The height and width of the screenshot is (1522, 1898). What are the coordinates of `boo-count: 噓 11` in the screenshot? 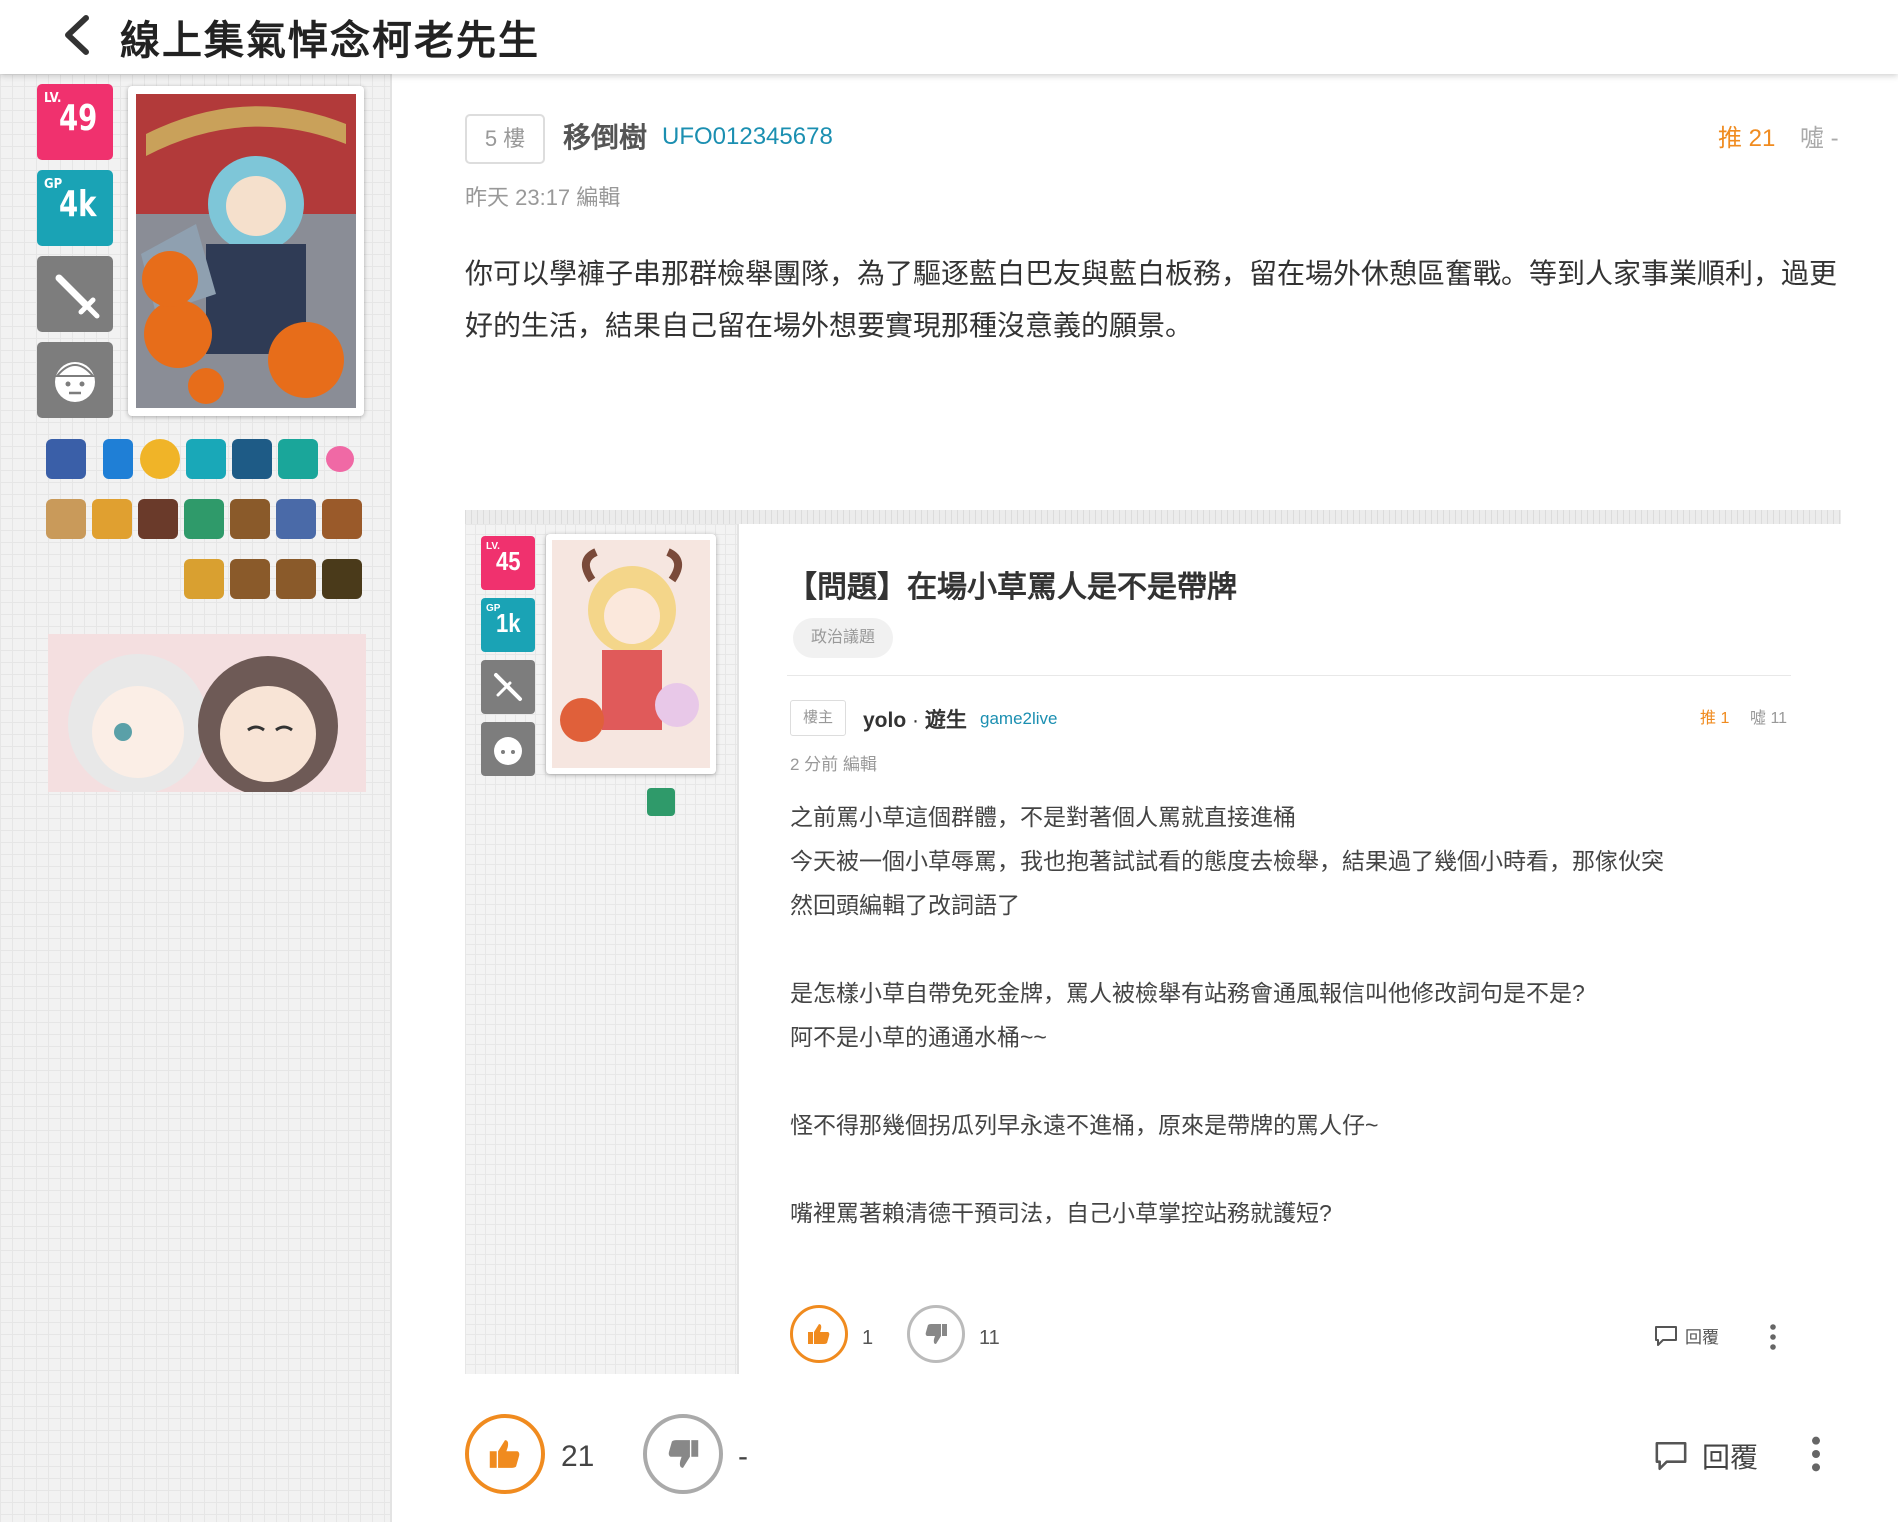 It's located at (1768, 716).